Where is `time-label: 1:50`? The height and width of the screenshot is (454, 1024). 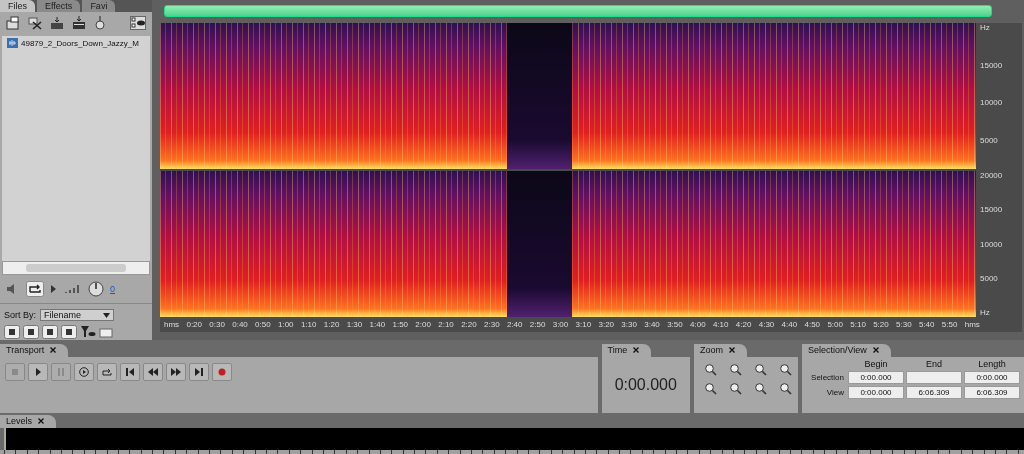
time-label: 1:50 is located at coordinates (400, 324).